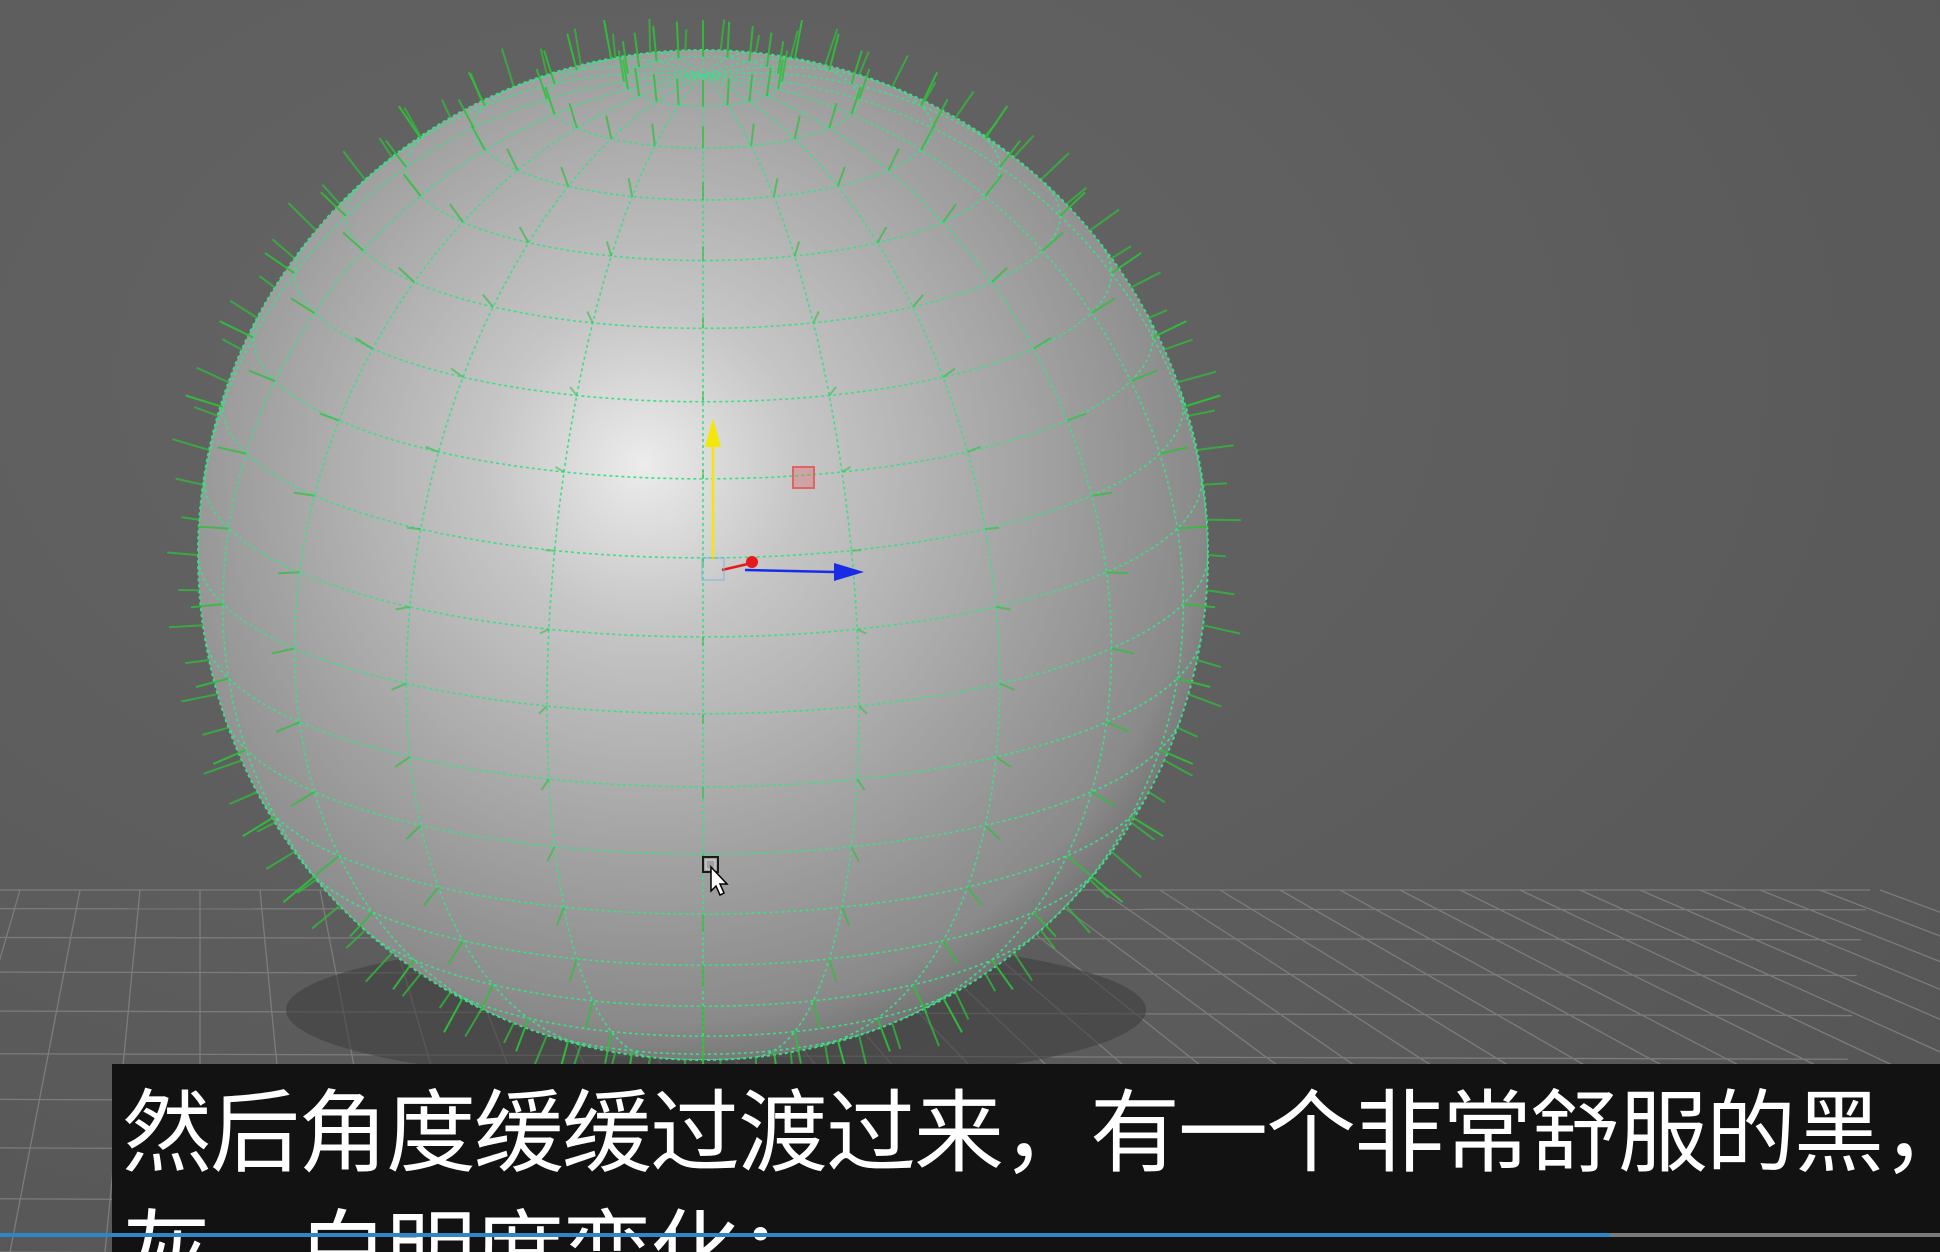 Image resolution: width=1940 pixels, height=1252 pixels. I want to click on pivot-icon, so click(752, 562).